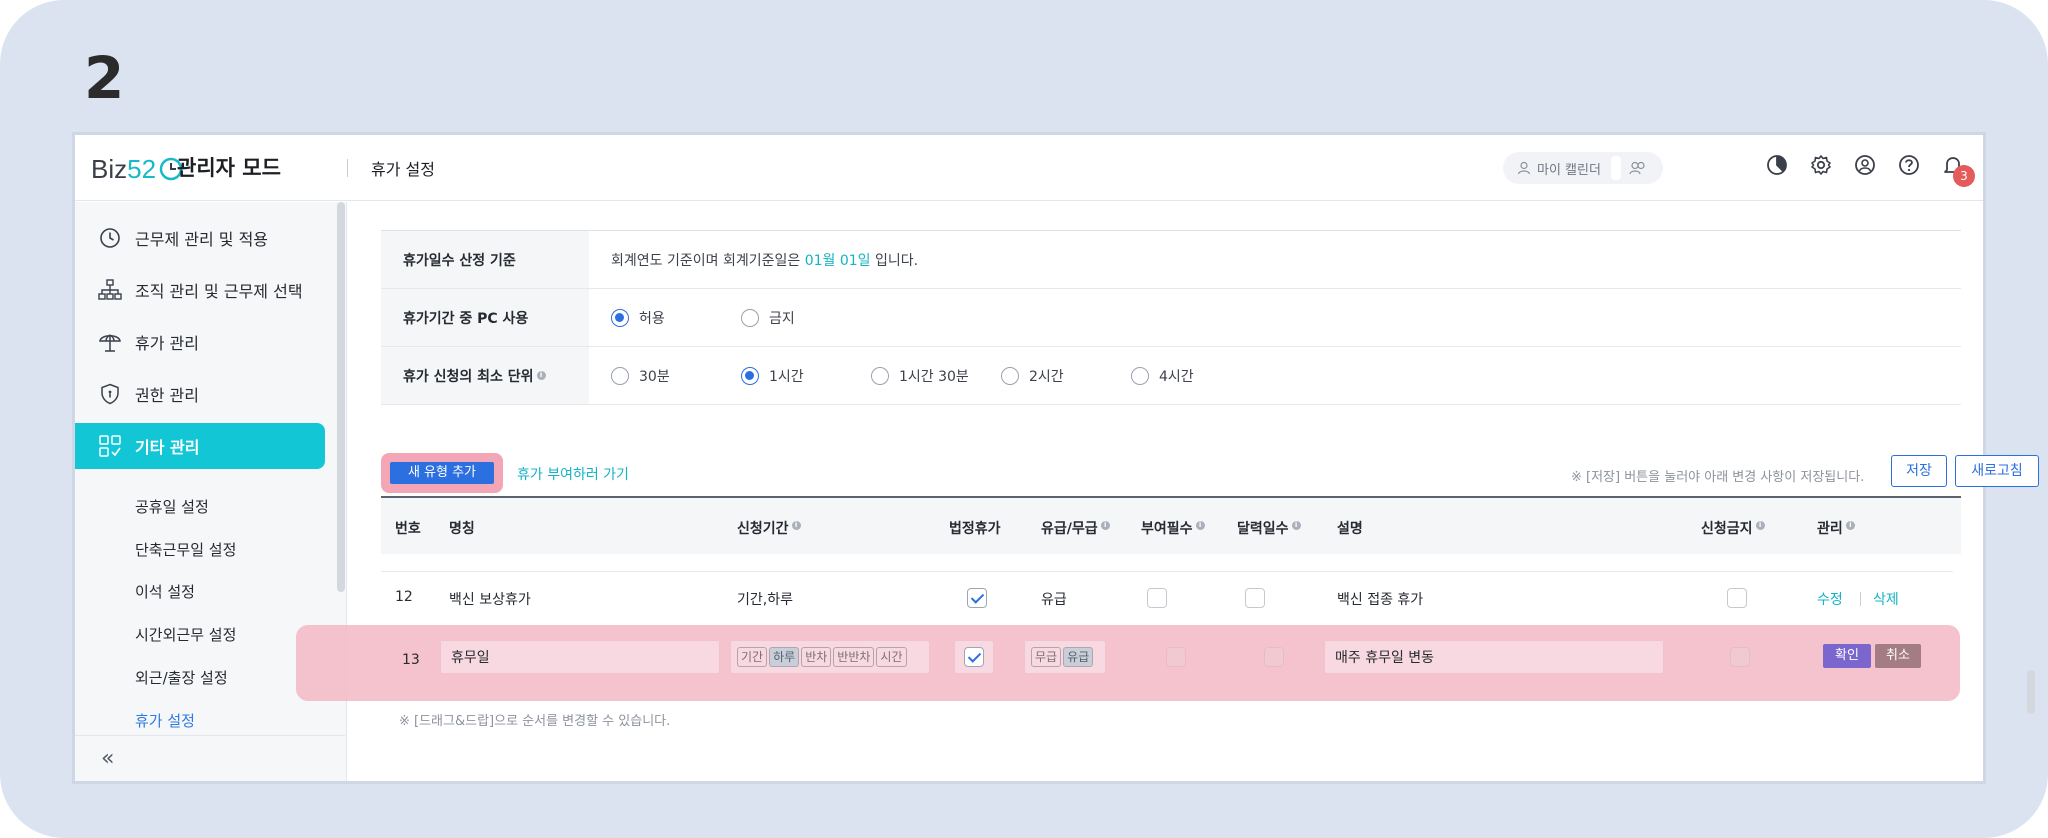  Describe the element at coordinates (341, 397) in the screenshot. I see `sidebar-scrollbar` at that location.